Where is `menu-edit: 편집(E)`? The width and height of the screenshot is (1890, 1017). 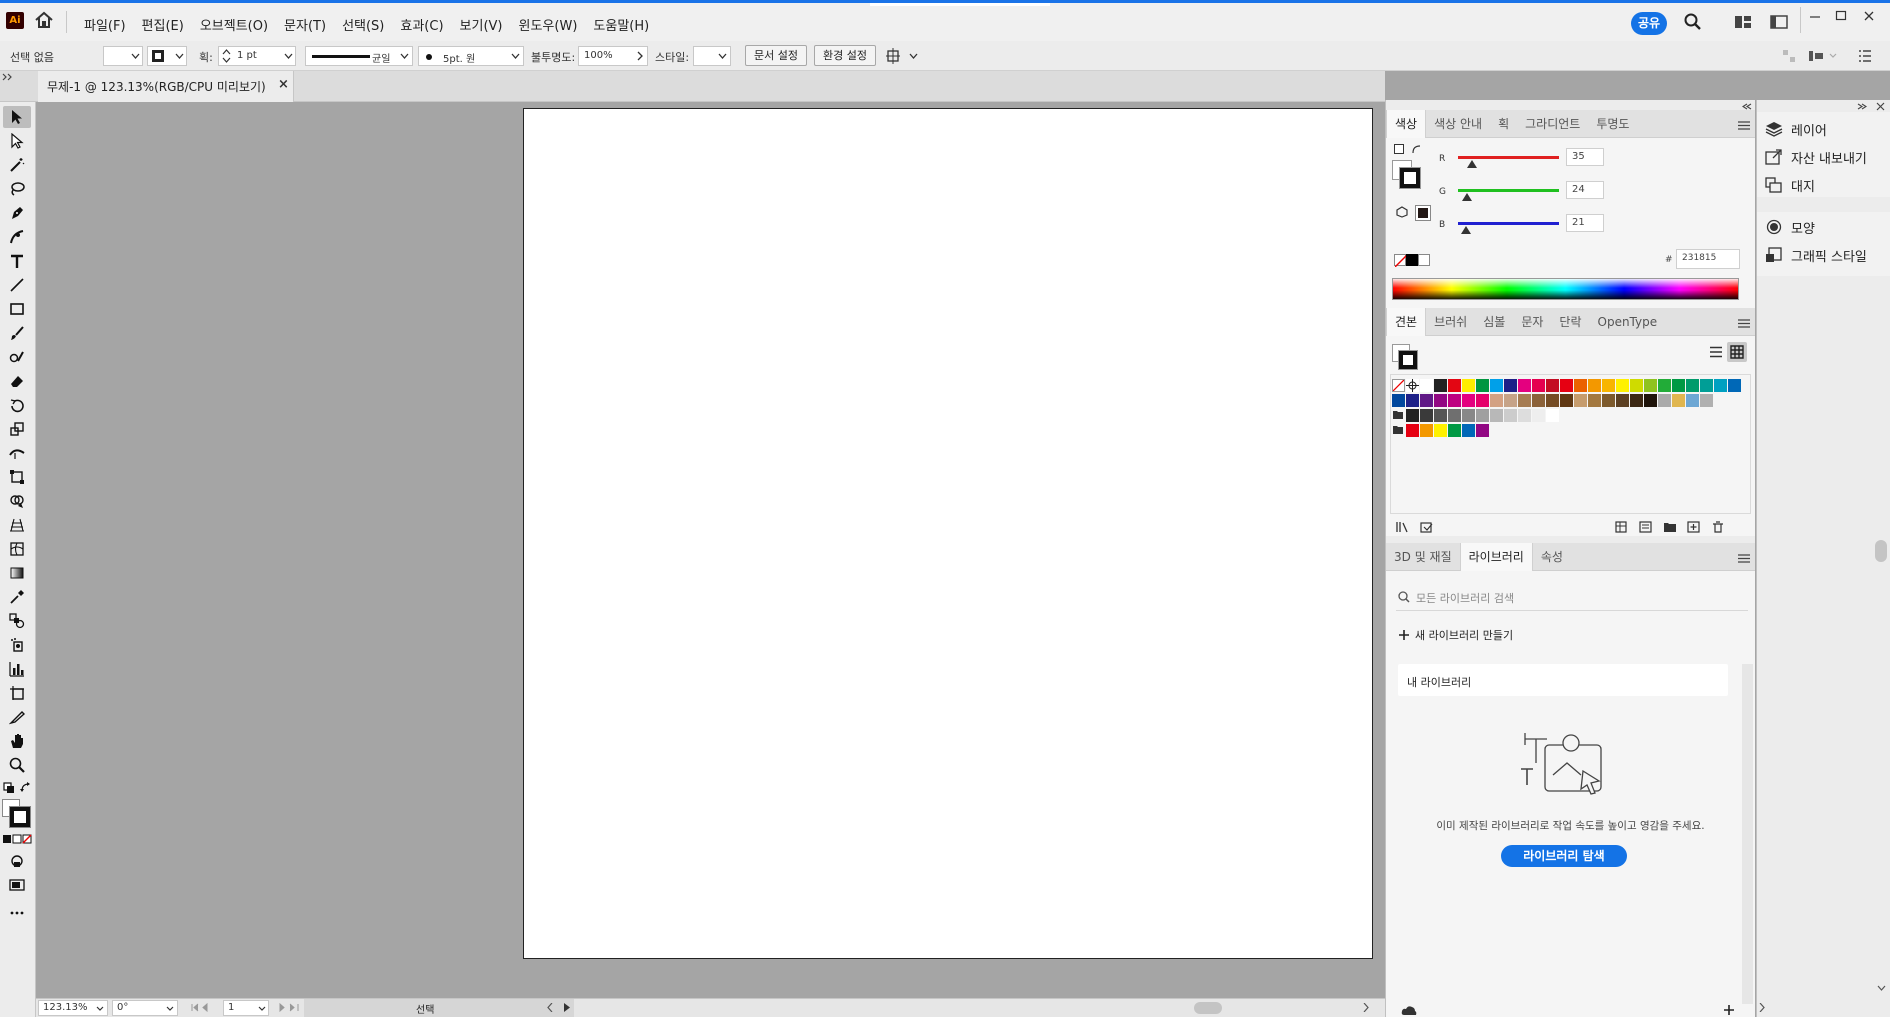 menu-edit: 편집(E) is located at coordinates (163, 24).